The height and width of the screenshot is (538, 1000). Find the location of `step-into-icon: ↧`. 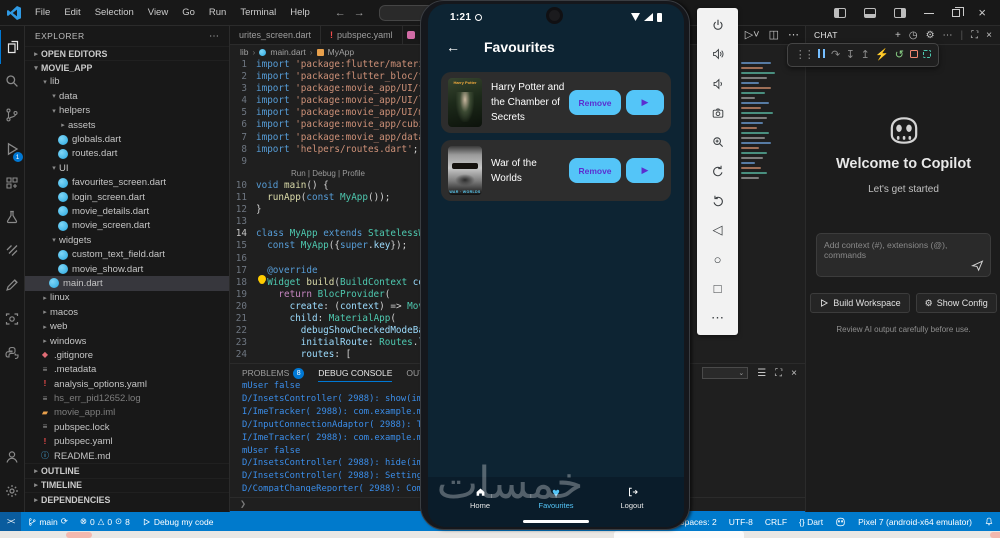

step-into-icon: ↧ is located at coordinates (850, 55).